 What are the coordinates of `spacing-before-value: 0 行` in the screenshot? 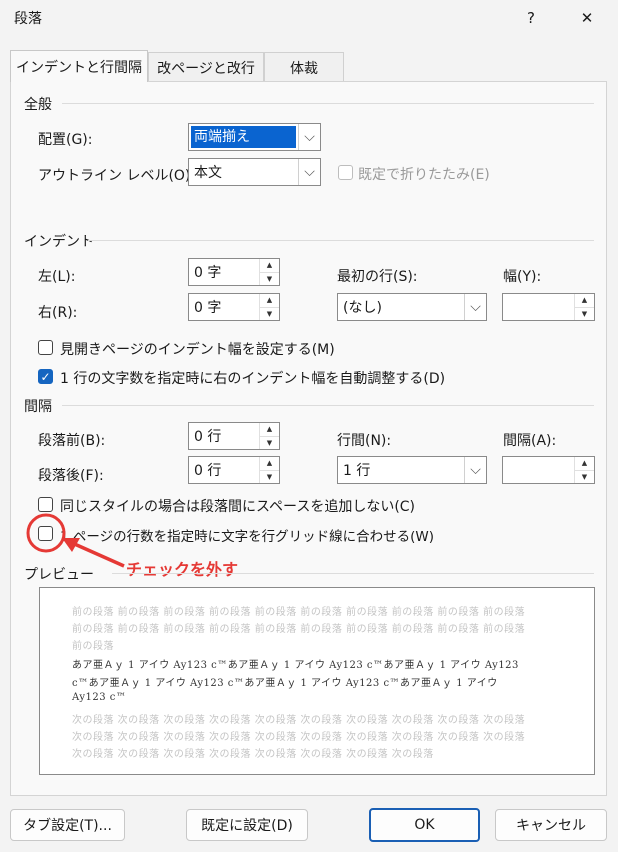 It's located at (208, 437).